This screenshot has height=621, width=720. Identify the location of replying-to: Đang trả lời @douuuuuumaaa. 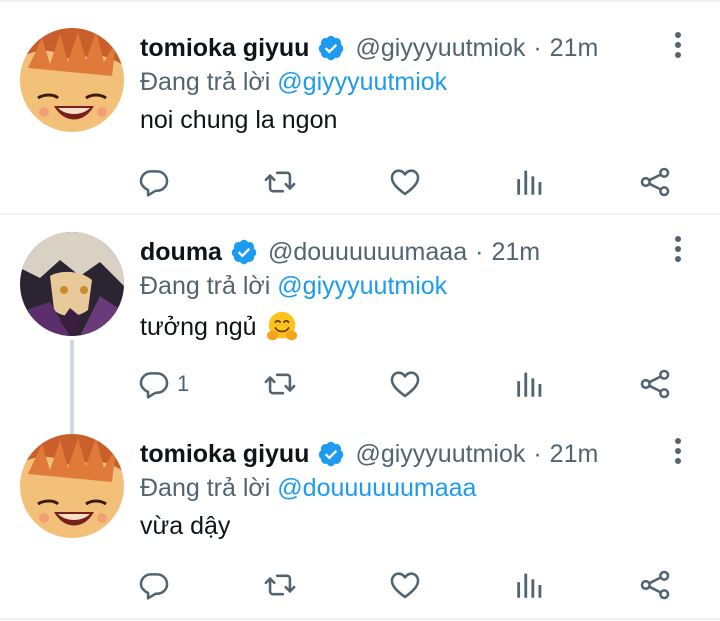
(308, 488).